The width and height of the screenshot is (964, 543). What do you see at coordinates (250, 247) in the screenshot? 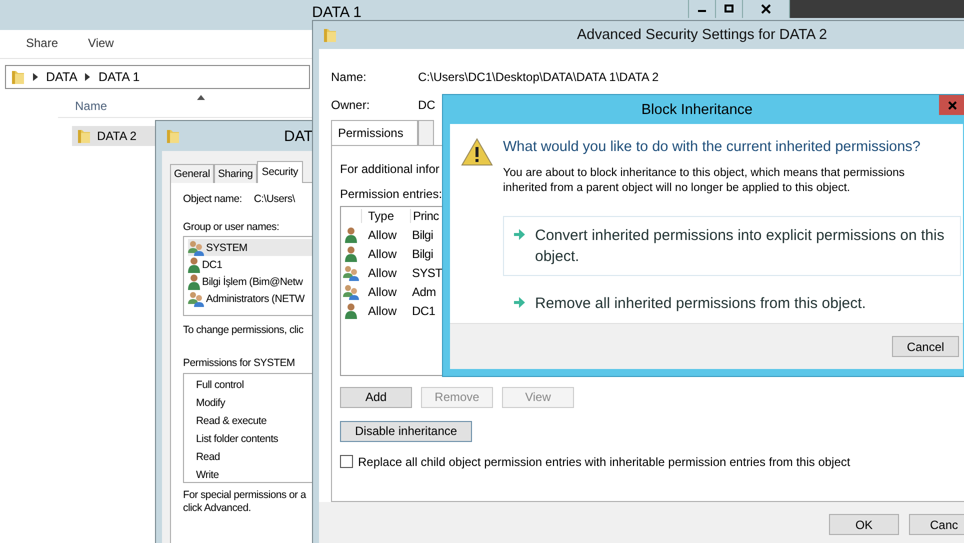
I see `list-item: SYSTEM` at bounding box center [250, 247].